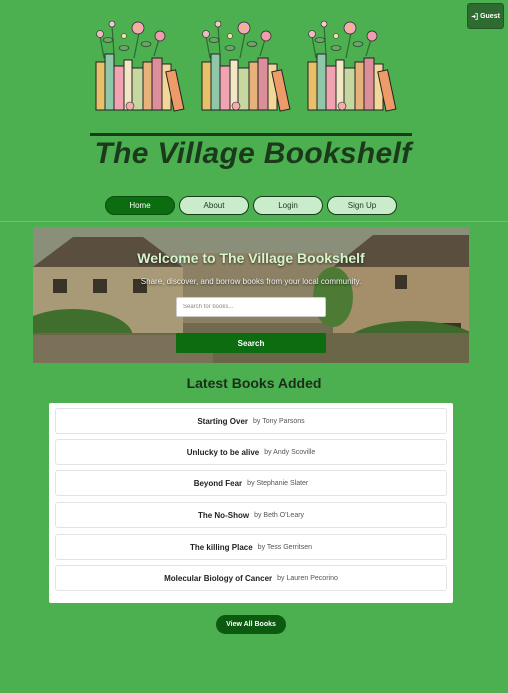 Image resolution: width=508 pixels, height=693 pixels. What do you see at coordinates (253, 153) in the screenshot?
I see `site-title: The Village Bookshelf` at bounding box center [253, 153].